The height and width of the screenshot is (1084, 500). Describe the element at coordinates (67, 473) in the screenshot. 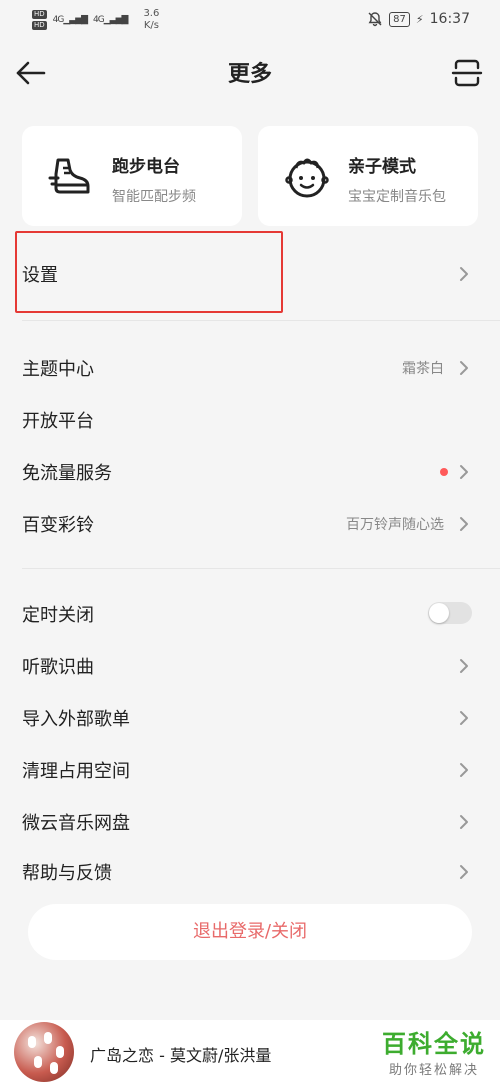

I see `row-label: 免流量服务` at that location.